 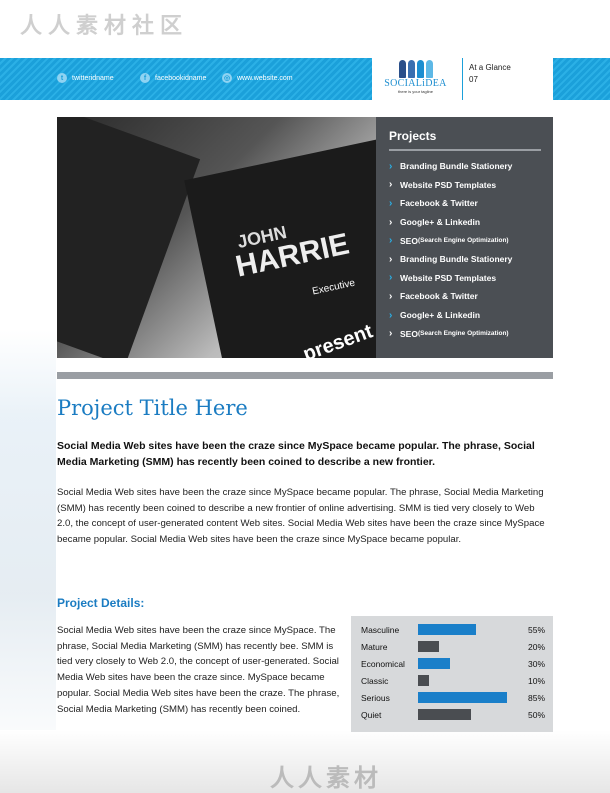 What do you see at coordinates (536, 680) in the screenshot?
I see `chart-value-label: 10%` at bounding box center [536, 680].